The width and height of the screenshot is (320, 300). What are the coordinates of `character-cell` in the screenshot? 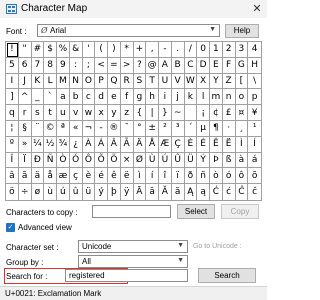 It's located at (191, 113).